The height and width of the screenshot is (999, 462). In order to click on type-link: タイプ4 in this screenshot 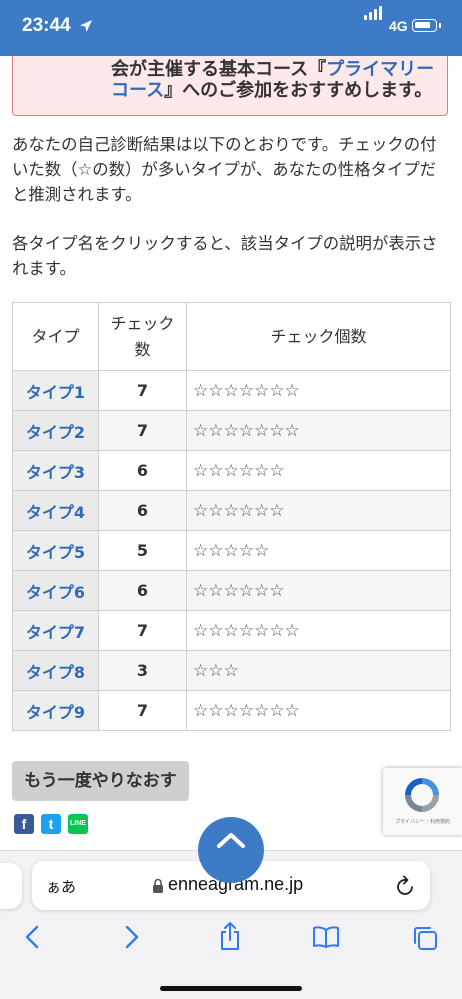, I will do `click(55, 512)`.